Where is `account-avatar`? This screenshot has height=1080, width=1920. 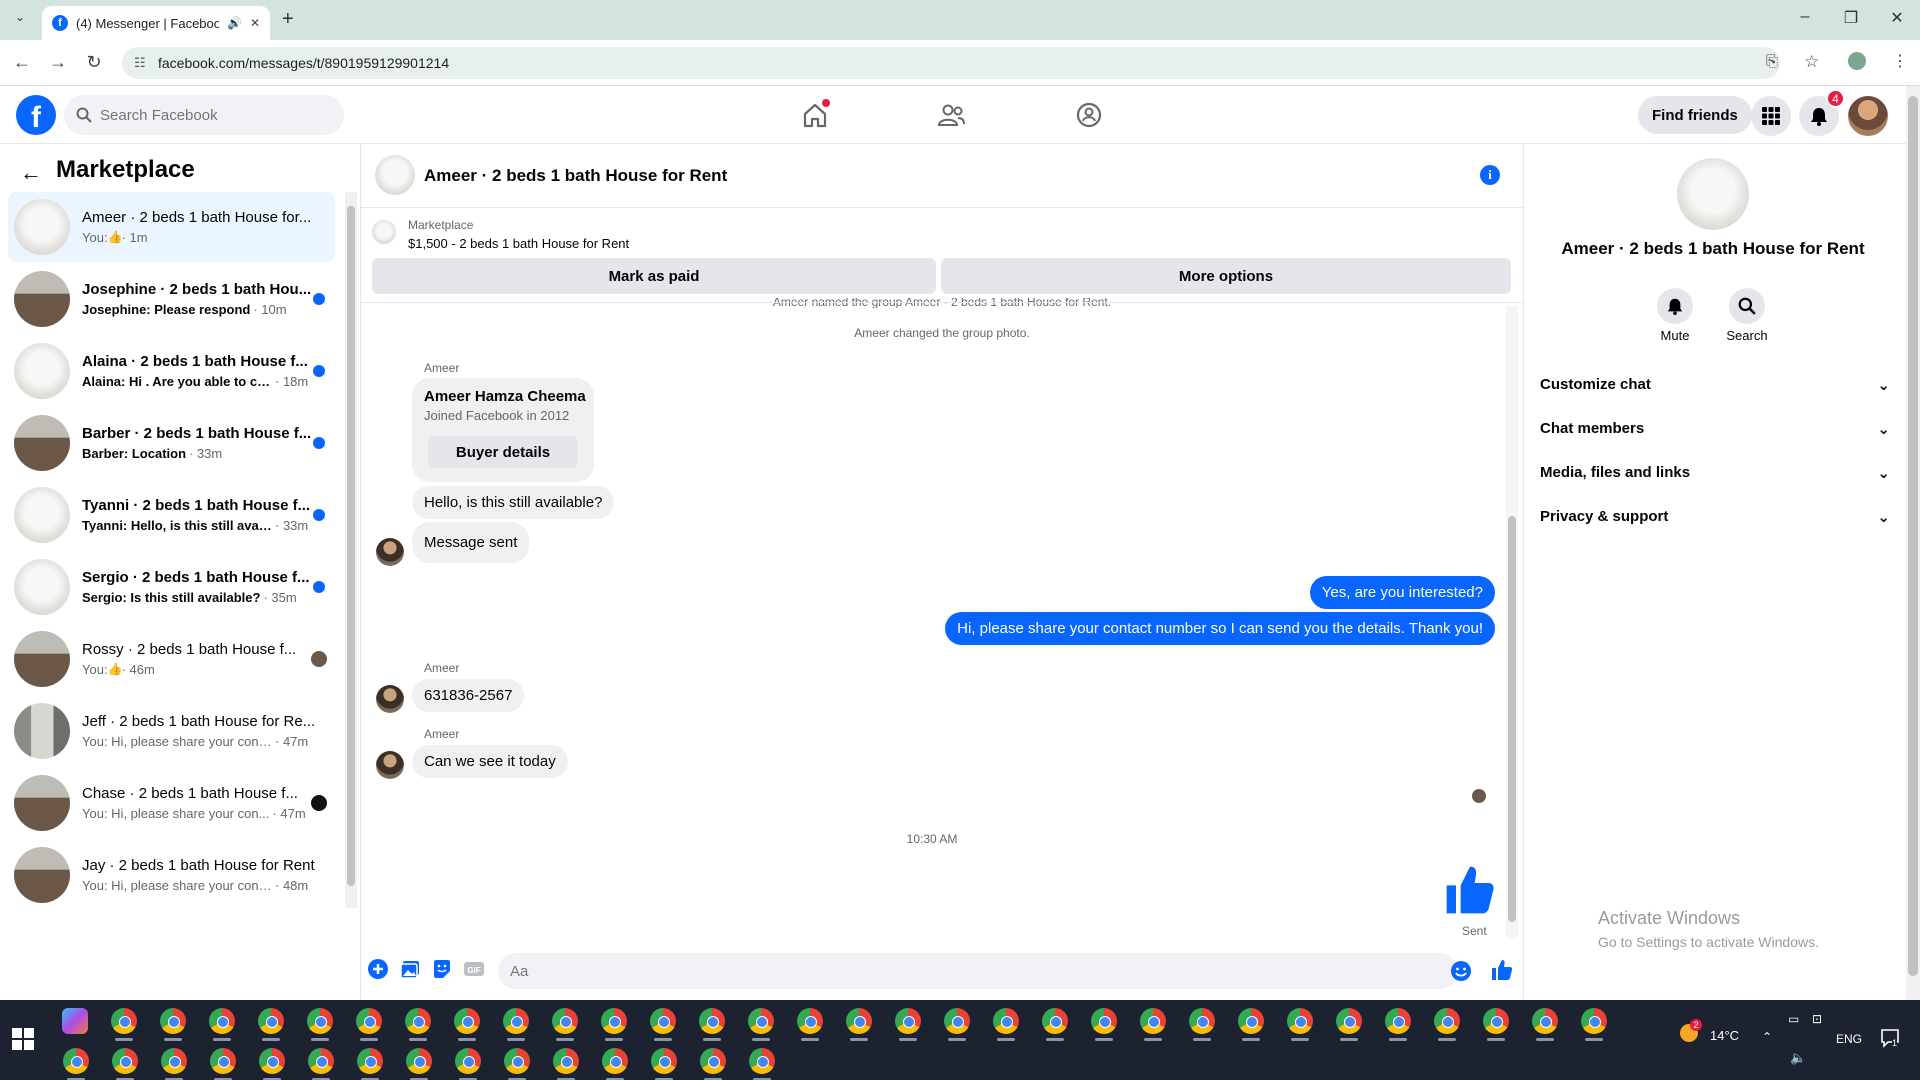
account-avatar is located at coordinates (1868, 116).